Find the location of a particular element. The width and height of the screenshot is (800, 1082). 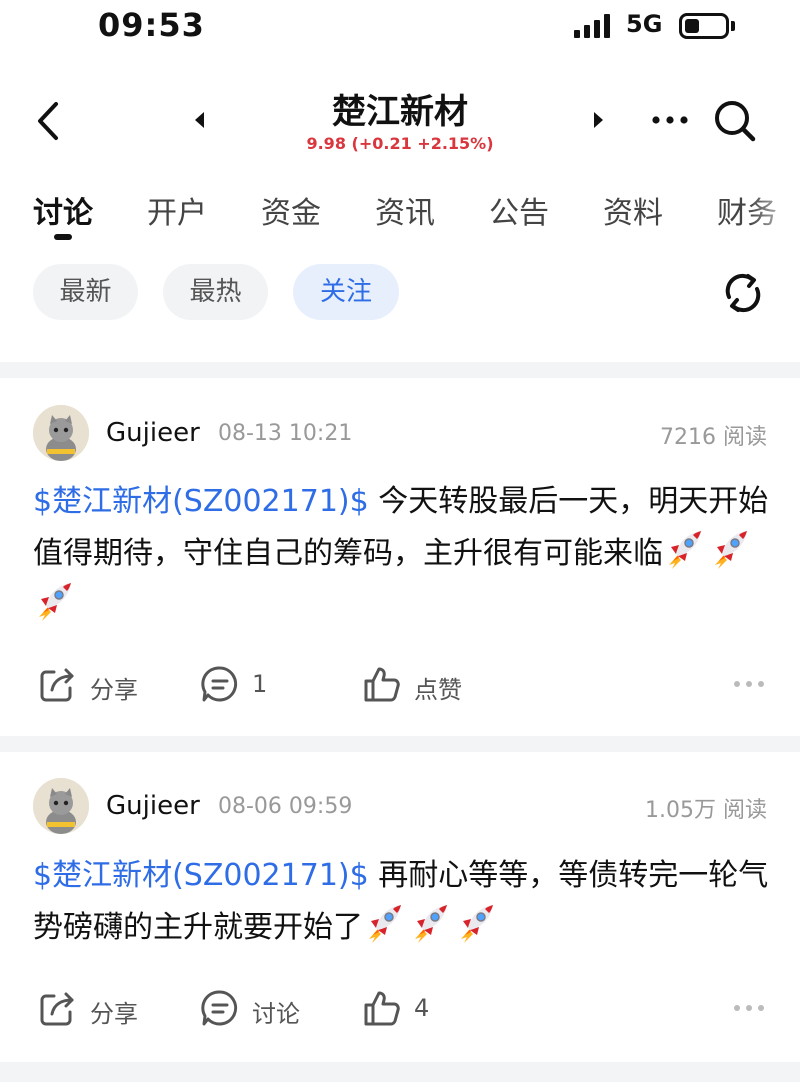

comment-label: 讨论 is located at coordinates (276, 1014).